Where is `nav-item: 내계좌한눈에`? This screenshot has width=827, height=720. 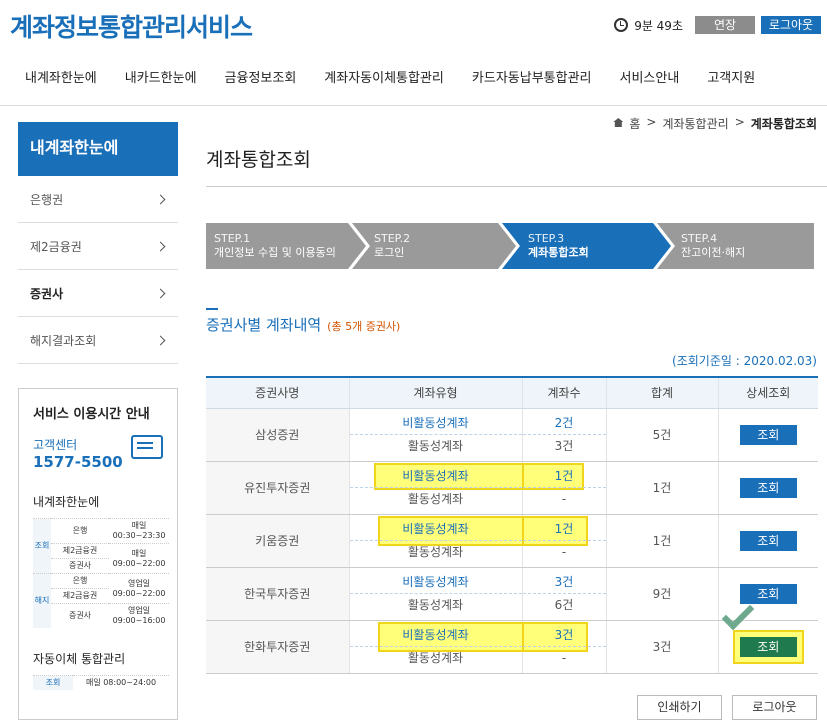
nav-item: 내계좌한눈에 is located at coordinates (61, 80).